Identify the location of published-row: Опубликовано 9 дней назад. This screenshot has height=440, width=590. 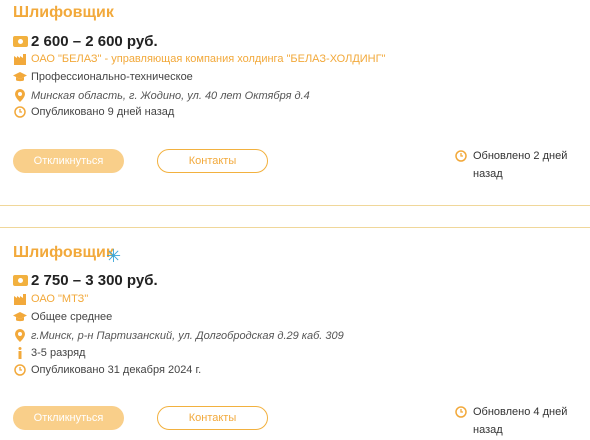
(93, 112).